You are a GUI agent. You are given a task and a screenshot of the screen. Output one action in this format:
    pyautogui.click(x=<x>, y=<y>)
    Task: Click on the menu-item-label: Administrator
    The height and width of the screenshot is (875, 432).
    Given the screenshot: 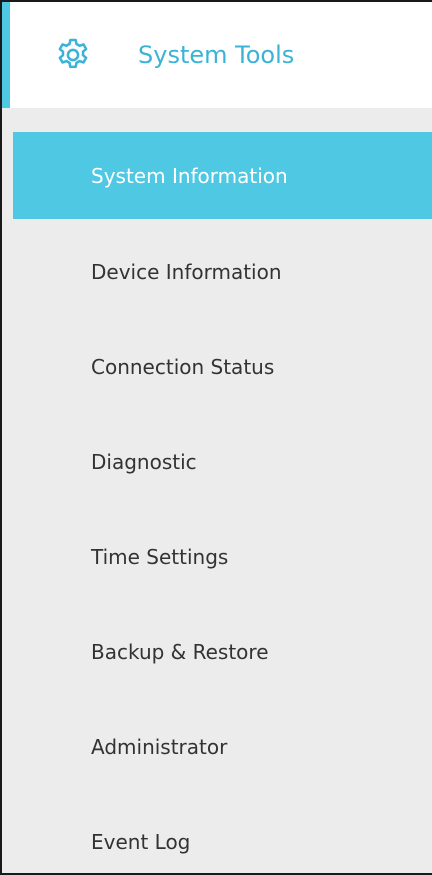 What is the action you would take?
    pyautogui.click(x=159, y=747)
    